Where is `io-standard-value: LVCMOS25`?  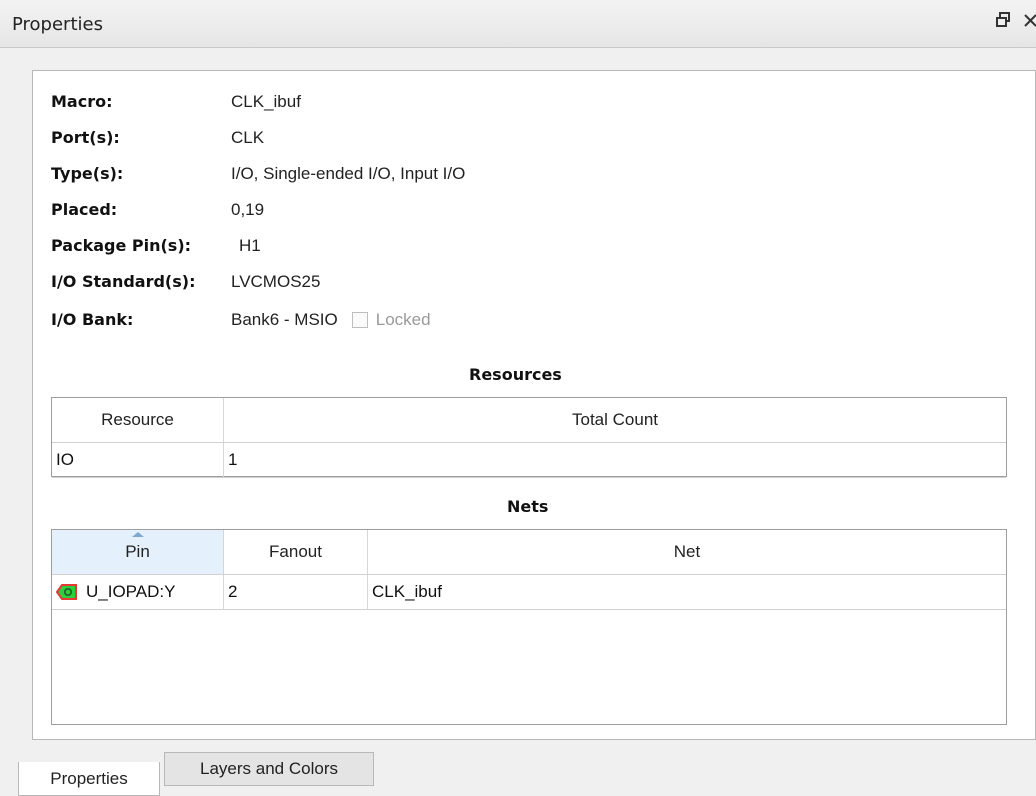
io-standard-value: LVCMOS25 is located at coordinates (276, 281).